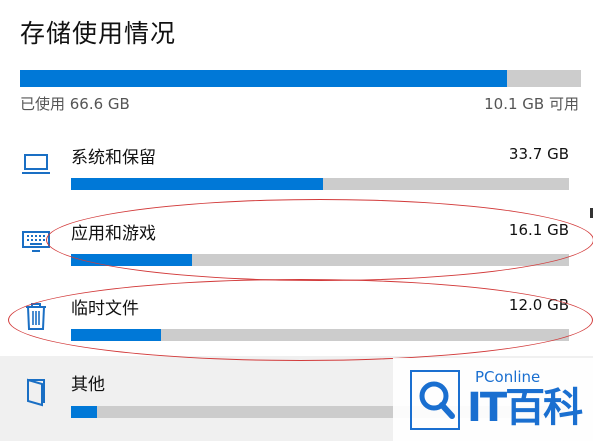 This screenshot has height=441, width=593. Describe the element at coordinates (531, 104) in the screenshot. I see `free-storage-label: 10.1 GB 可用` at that location.